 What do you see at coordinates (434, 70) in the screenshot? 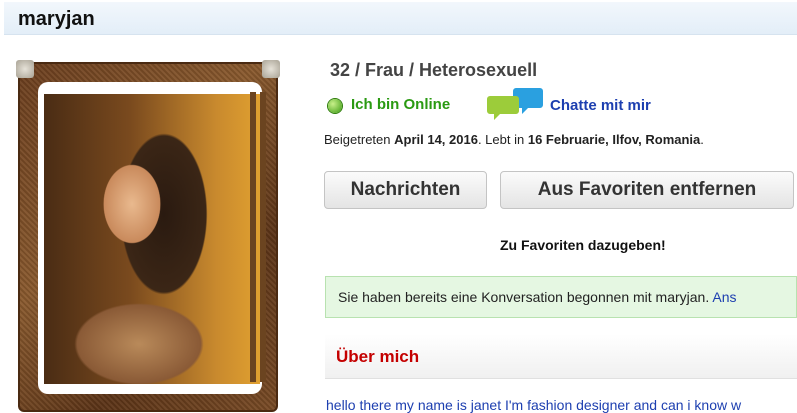
I see `profile-summary: 32 / Frau / Heterosexuell` at bounding box center [434, 70].